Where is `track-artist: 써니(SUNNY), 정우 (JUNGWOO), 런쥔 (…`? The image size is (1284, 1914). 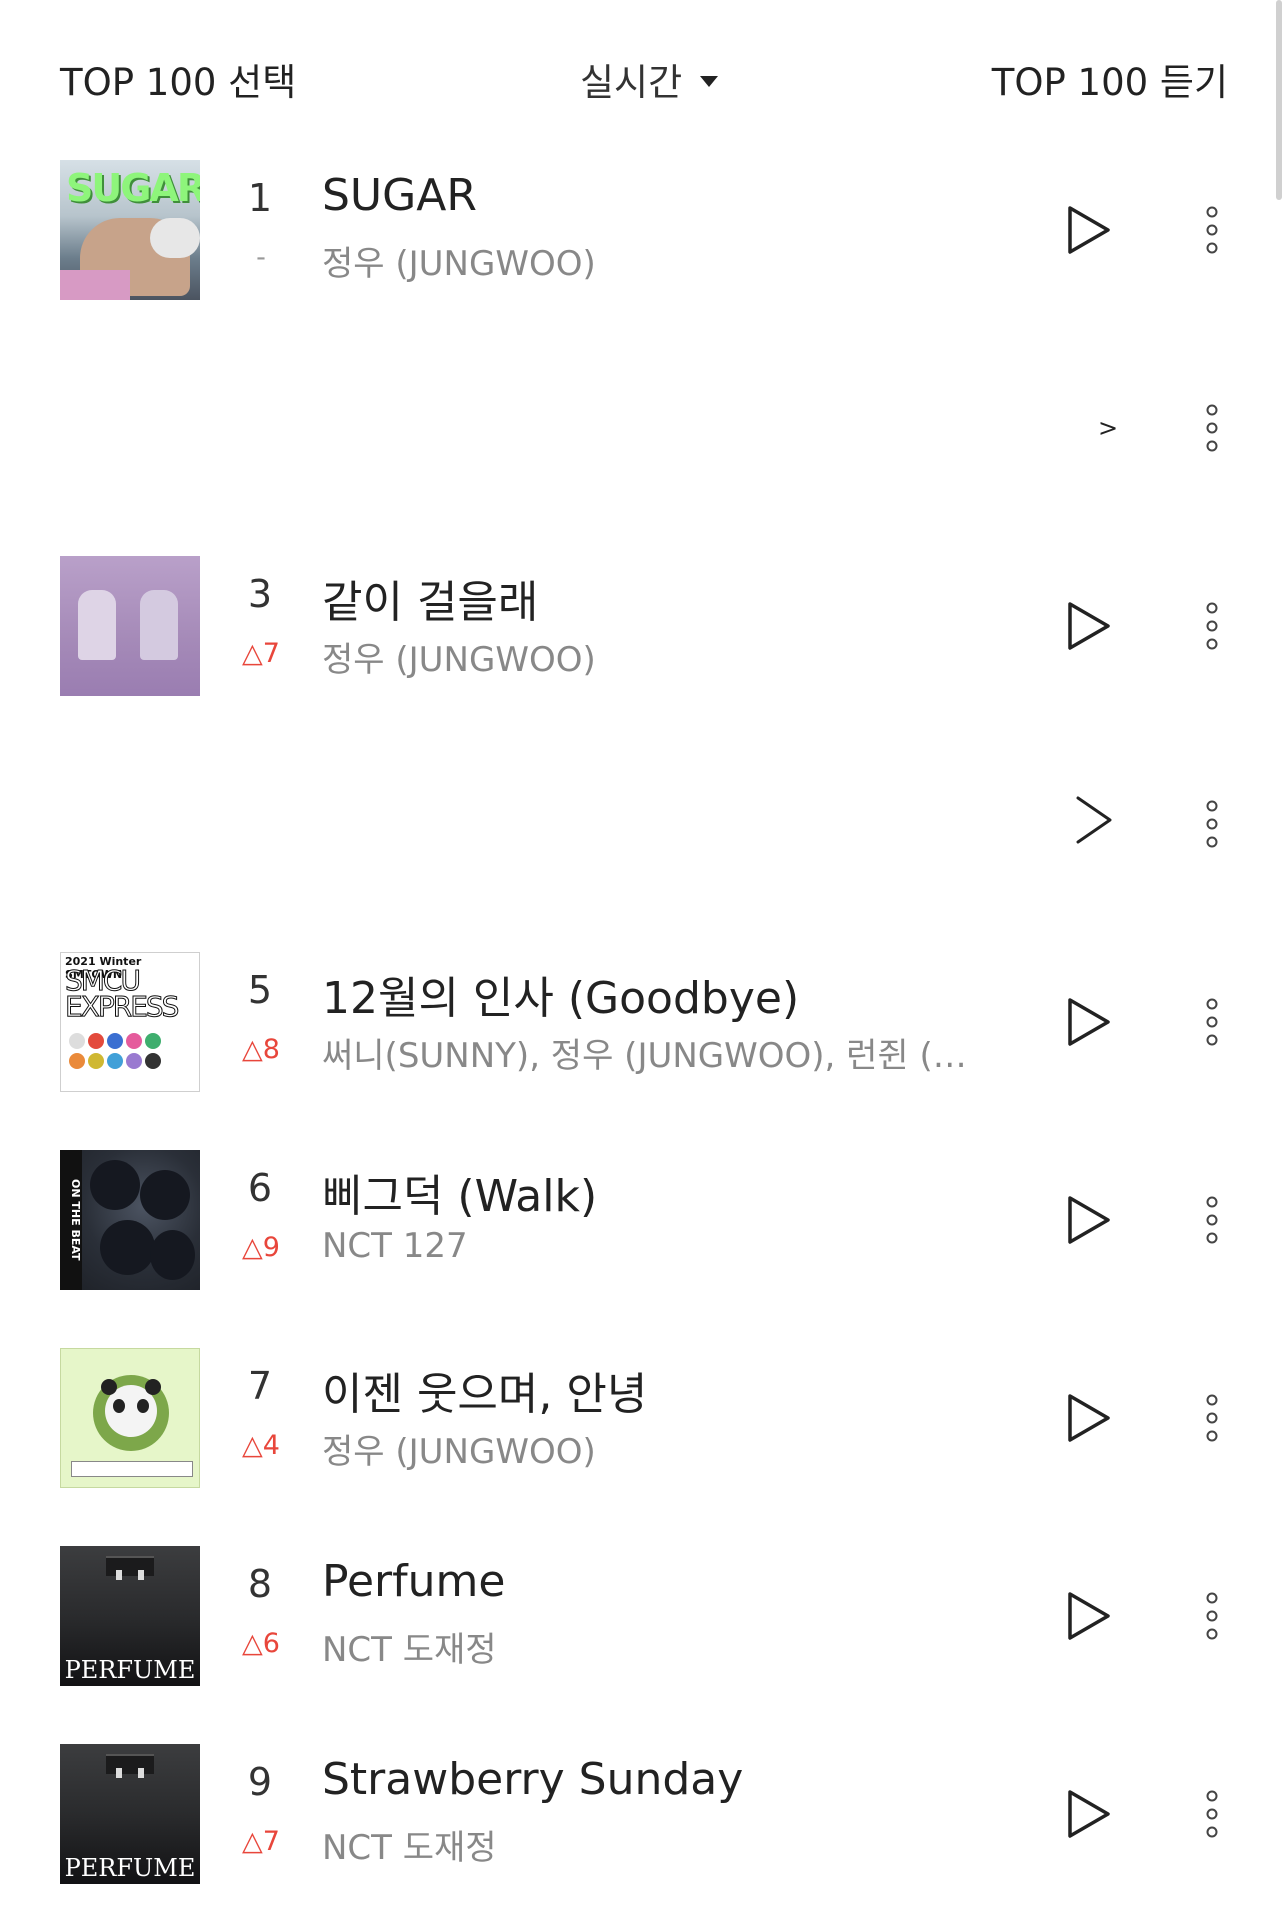
track-artist: 써니(SUNNY), 정우 (JUNGWOO), 런쥔 (… is located at coordinates (644, 1052).